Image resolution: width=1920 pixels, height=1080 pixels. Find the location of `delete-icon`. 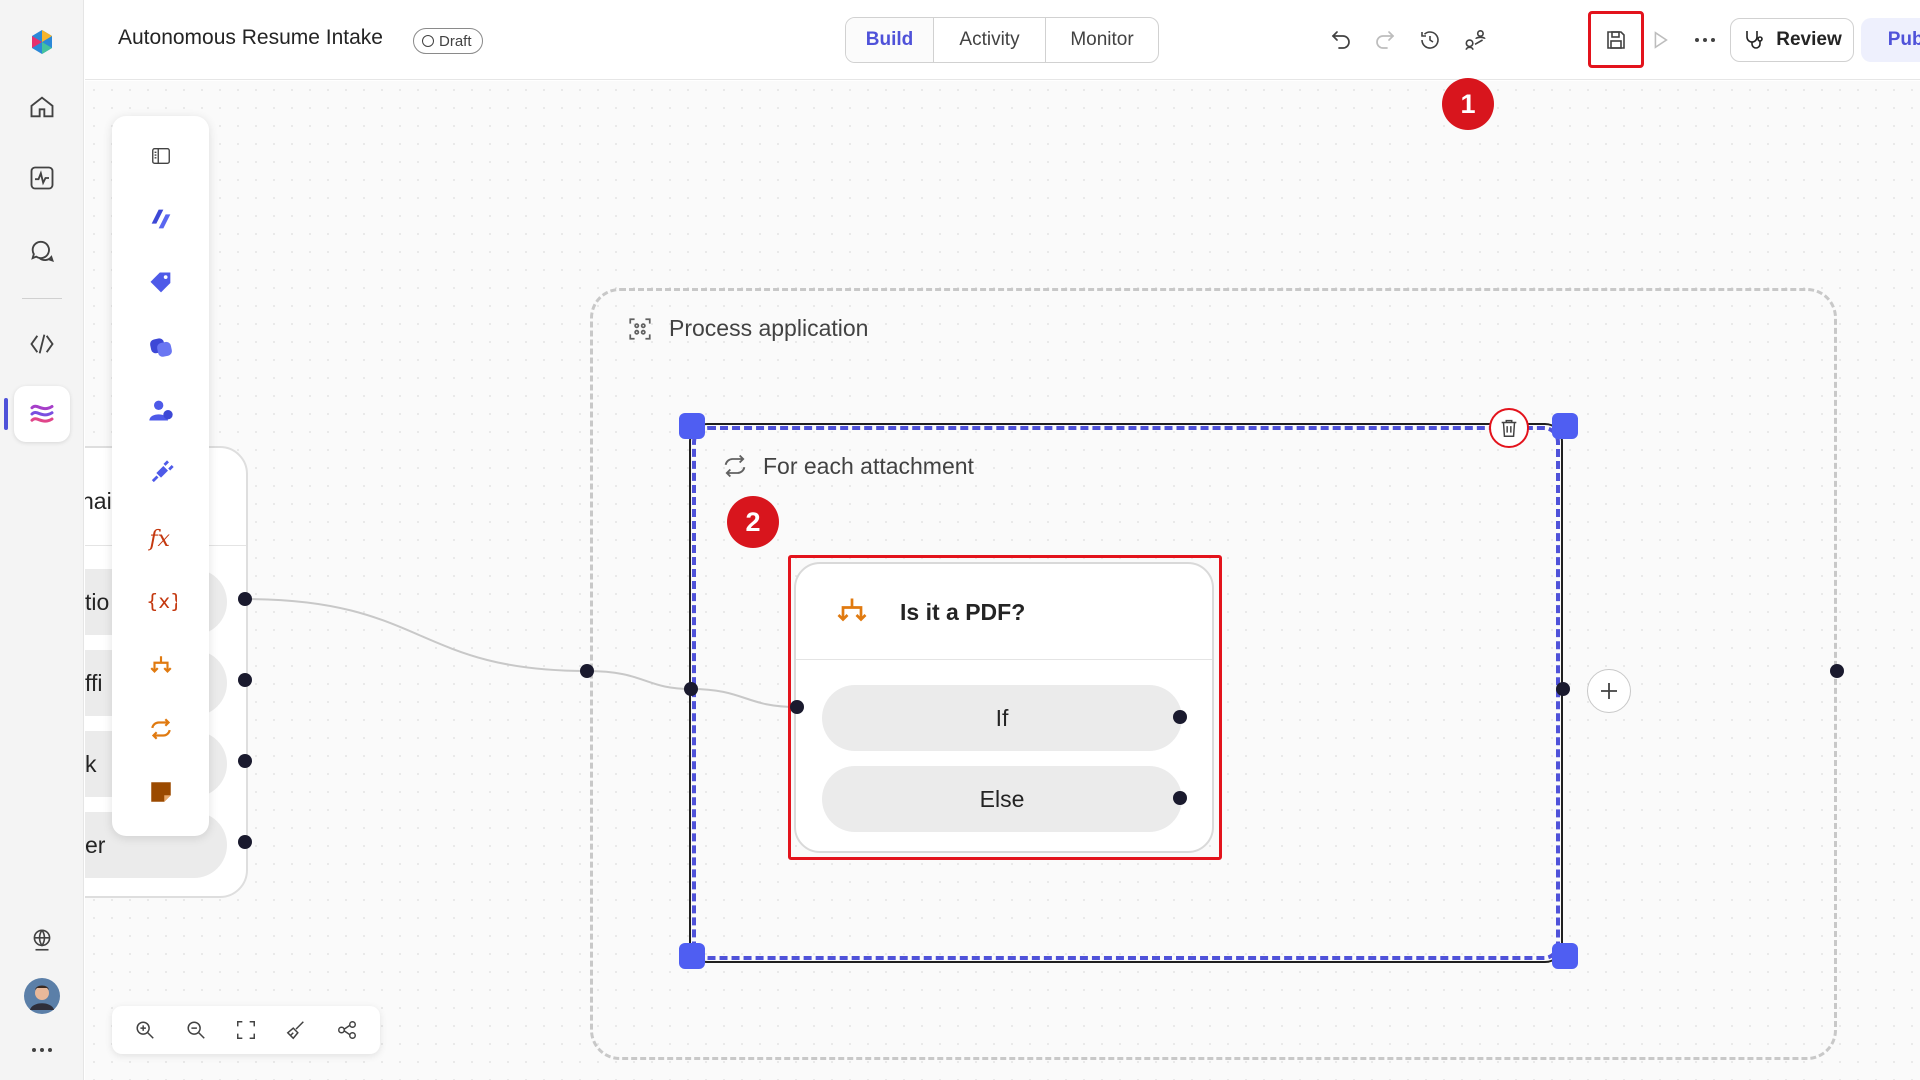

delete-icon is located at coordinates (1509, 428).